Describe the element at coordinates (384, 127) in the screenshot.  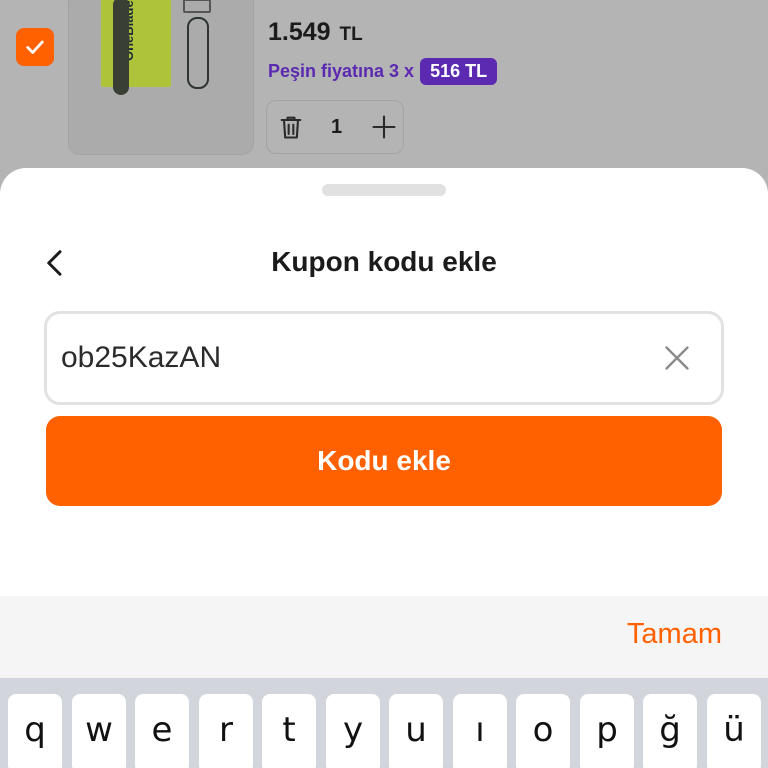
I see `plus-icon` at that location.